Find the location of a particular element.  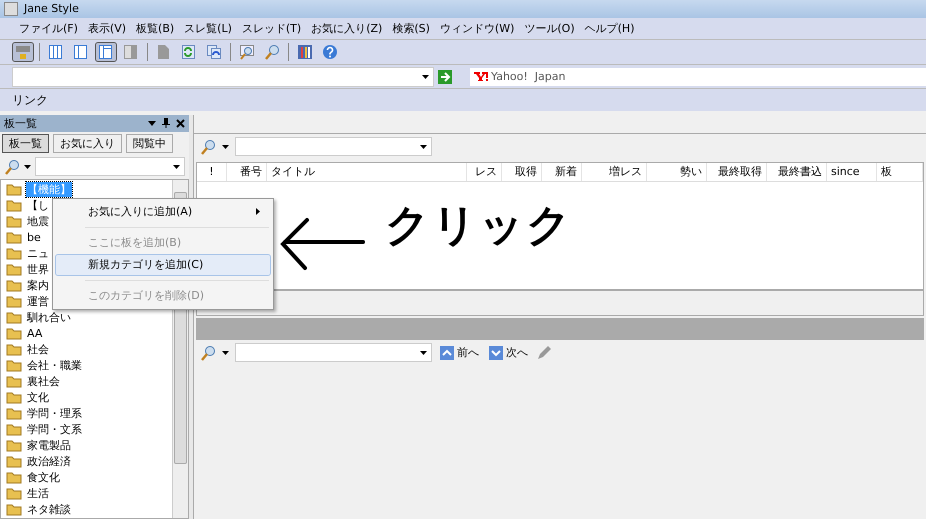

column-header: レス is located at coordinates (484, 171).